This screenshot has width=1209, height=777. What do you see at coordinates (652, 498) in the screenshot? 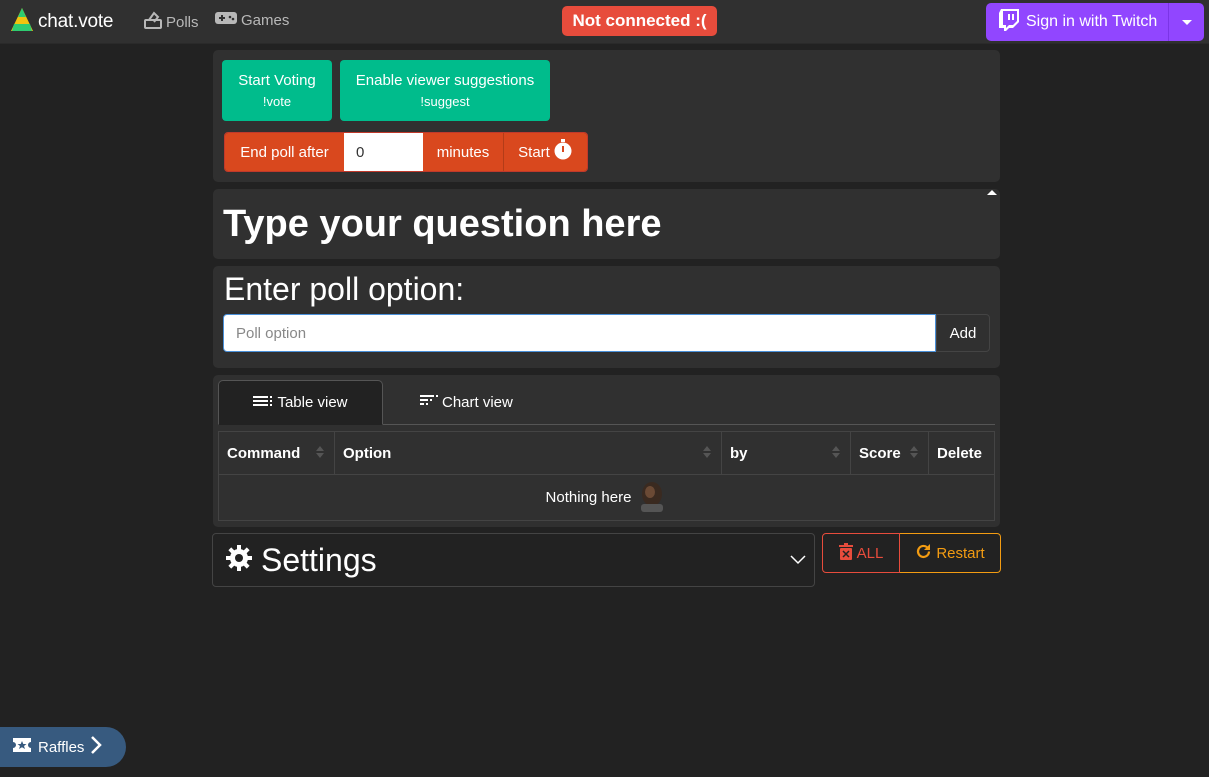
I see `emote-icon` at bounding box center [652, 498].